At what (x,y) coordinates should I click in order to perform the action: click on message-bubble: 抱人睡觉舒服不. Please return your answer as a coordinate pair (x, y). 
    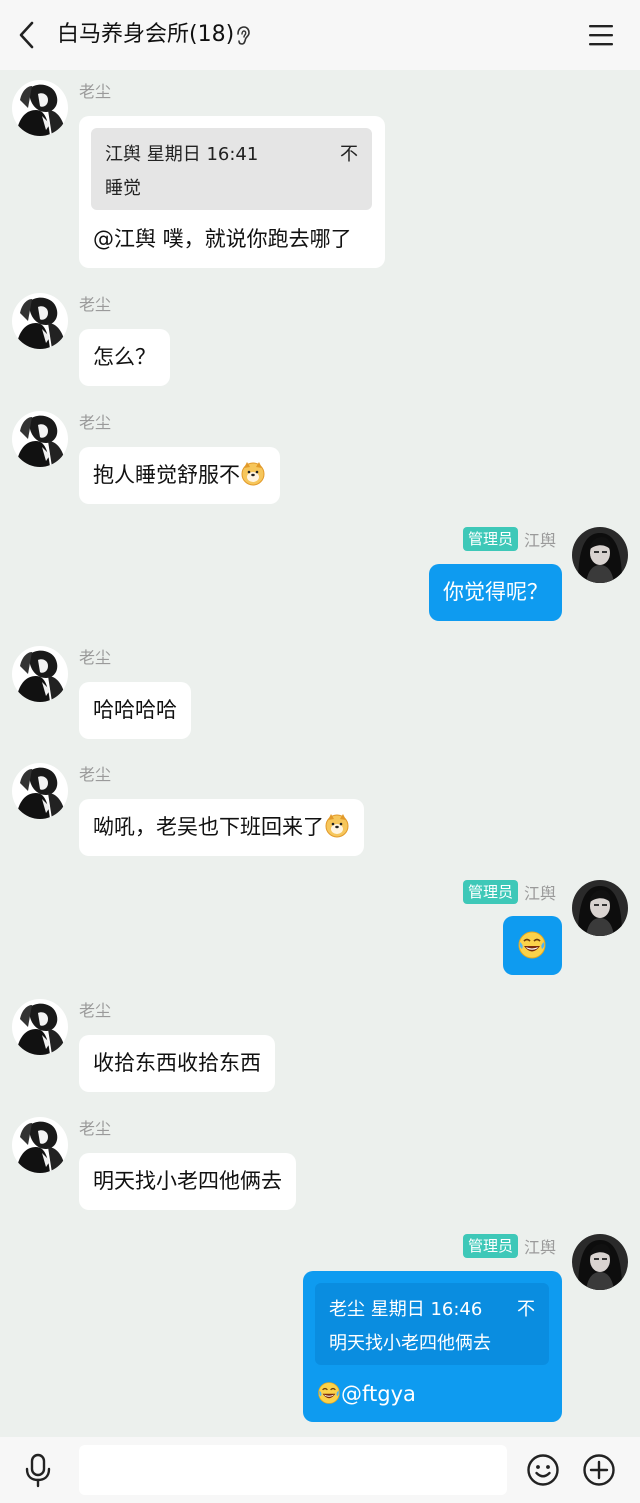
    Looking at the image, I should click on (179, 475).